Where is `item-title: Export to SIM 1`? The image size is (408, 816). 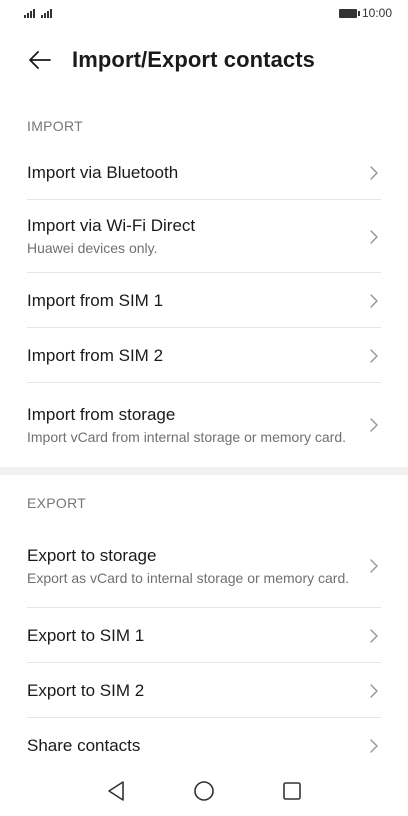 item-title: Export to SIM 1 is located at coordinates (86, 635).